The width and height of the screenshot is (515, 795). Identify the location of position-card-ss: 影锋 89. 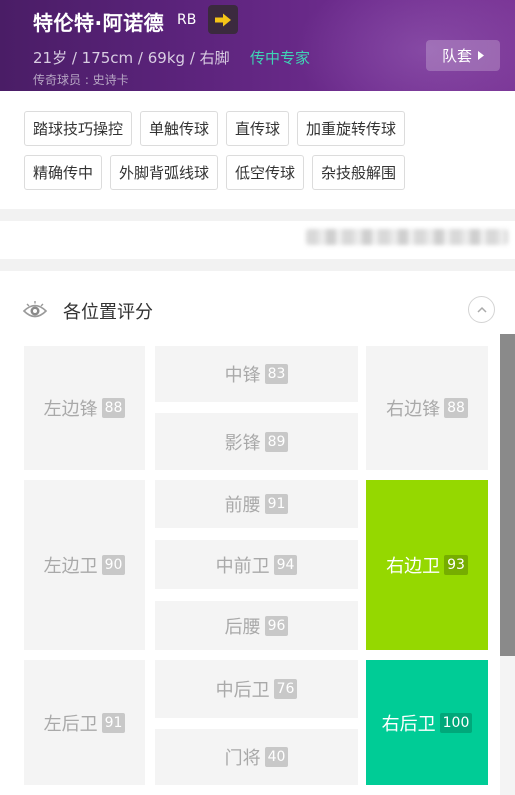
(256, 441).